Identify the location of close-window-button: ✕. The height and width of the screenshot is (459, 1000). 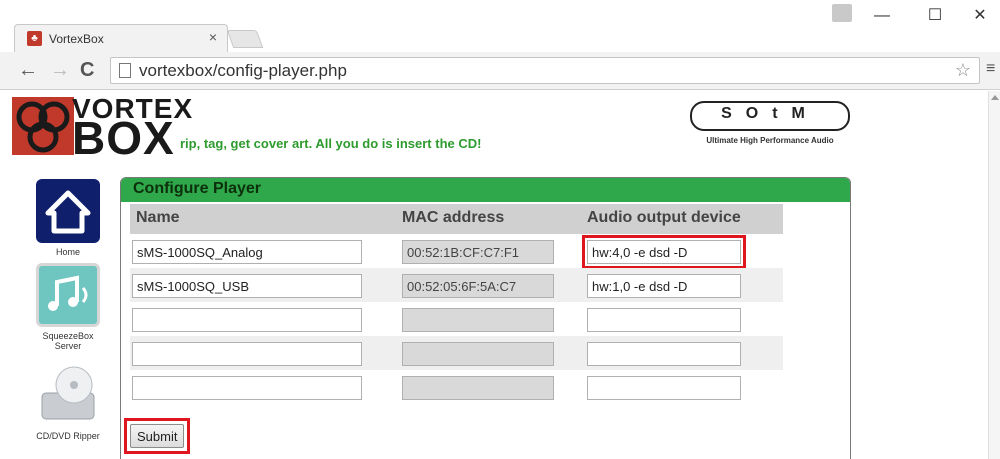
(980, 16).